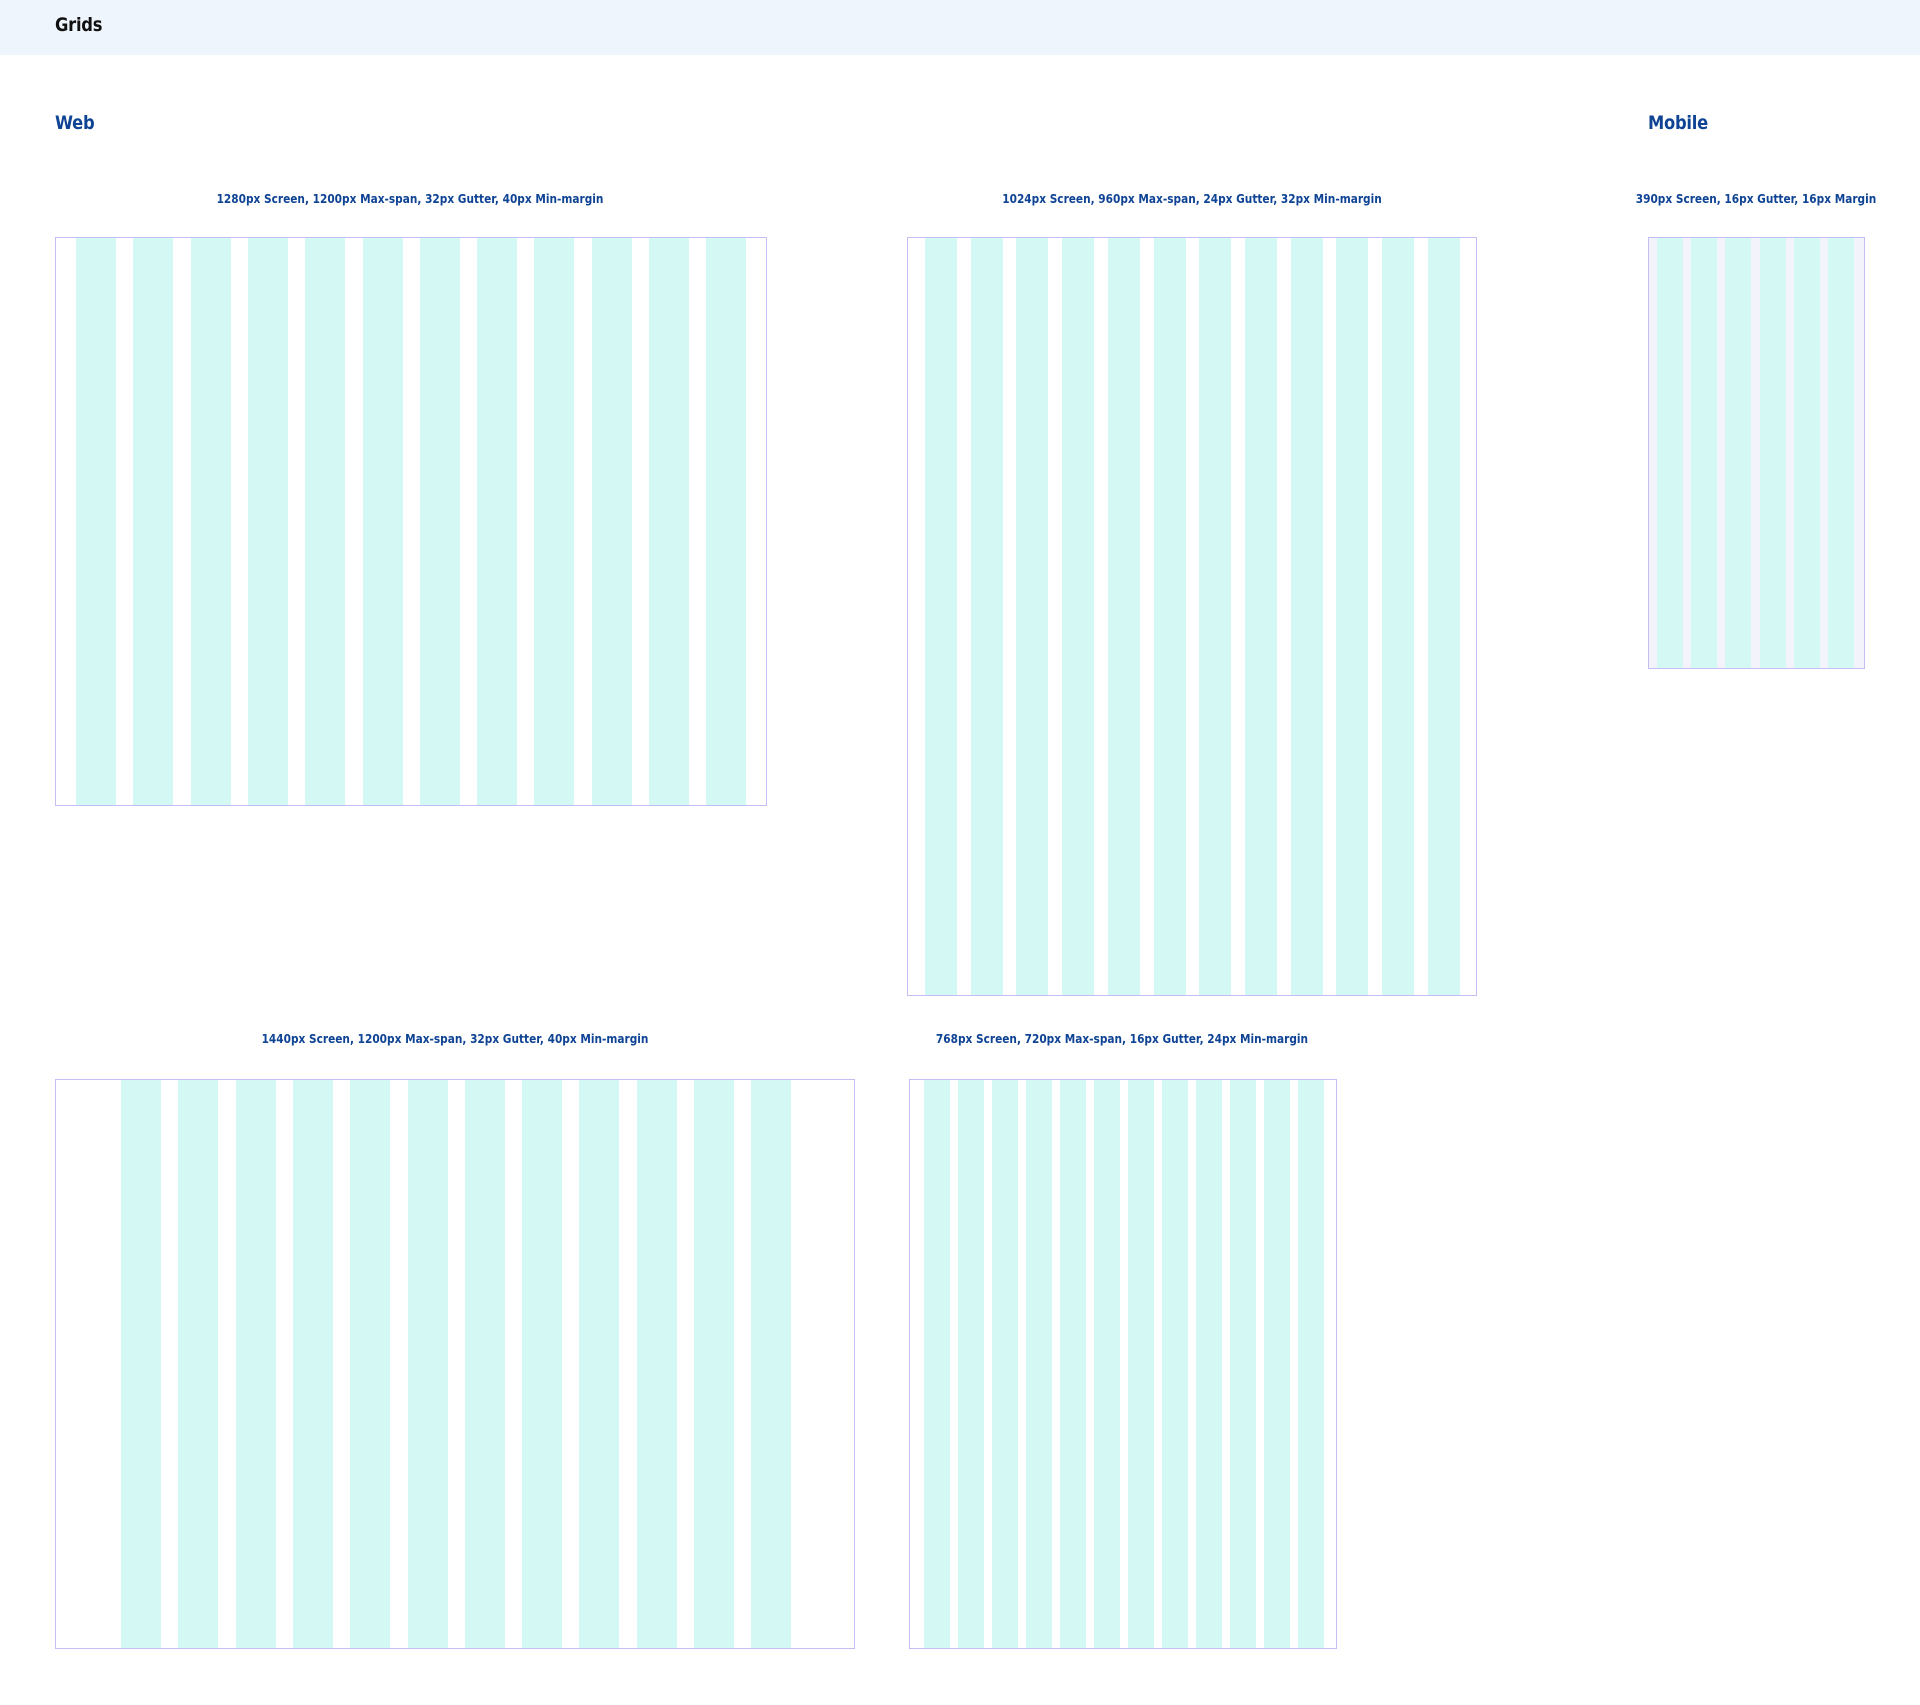  What do you see at coordinates (75, 123) in the screenshot?
I see `section-heading-web: Web` at bounding box center [75, 123].